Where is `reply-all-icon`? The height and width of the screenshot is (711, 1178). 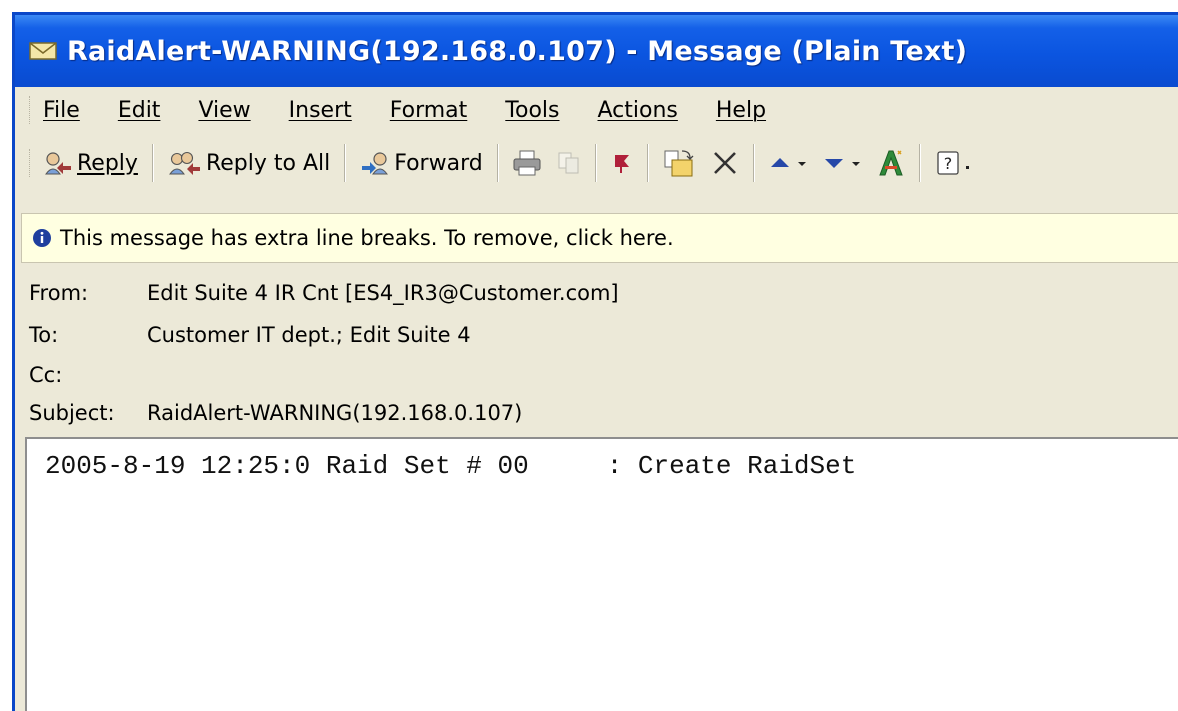 reply-all-icon is located at coordinates (184, 163).